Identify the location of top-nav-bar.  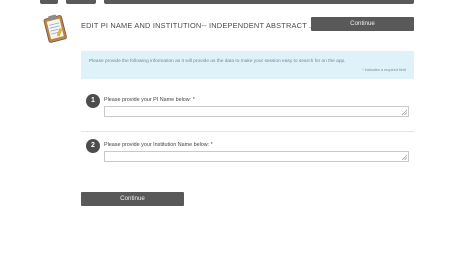
(234, 2).